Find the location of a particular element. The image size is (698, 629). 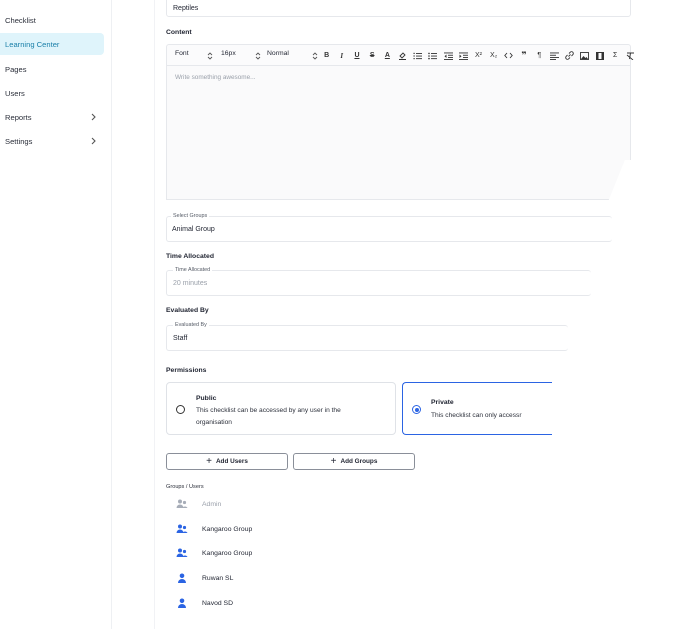

link-icon is located at coordinates (569, 55).